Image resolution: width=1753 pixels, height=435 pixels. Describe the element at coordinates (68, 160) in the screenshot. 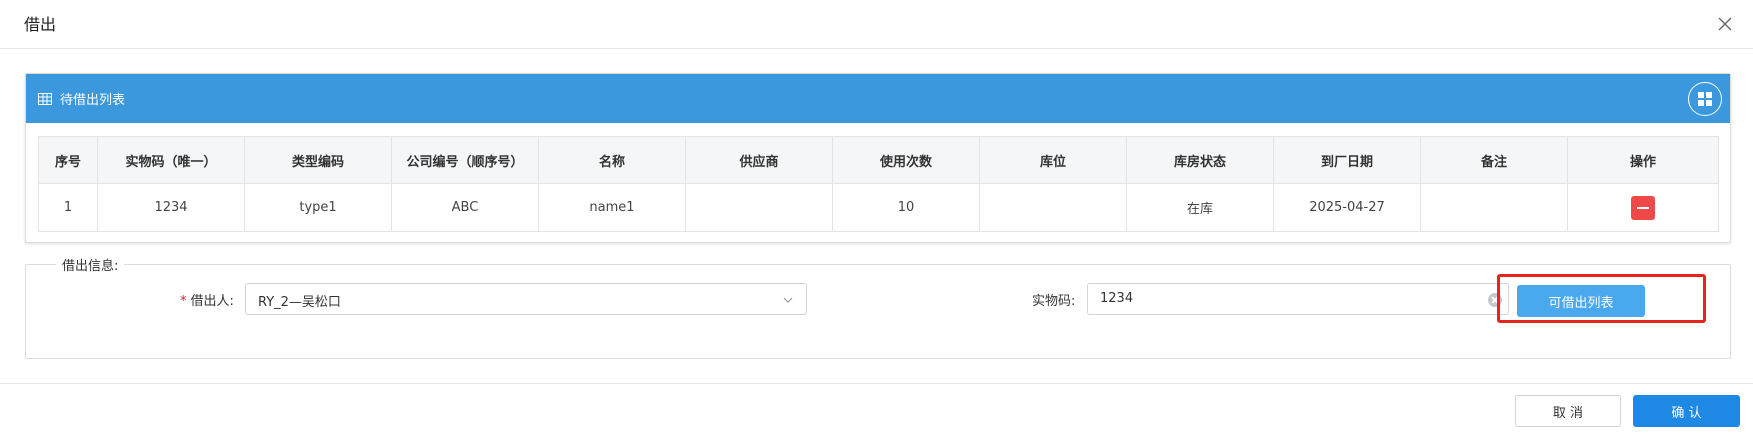

I see `column-header: 序号` at that location.